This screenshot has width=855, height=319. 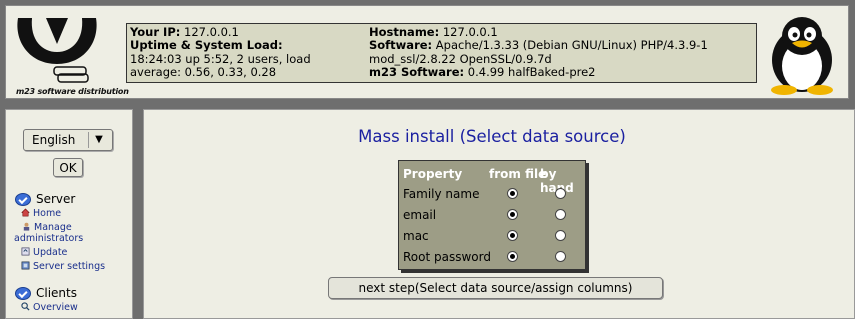 What do you see at coordinates (26, 226) in the screenshot?
I see `admin-icon` at bounding box center [26, 226].